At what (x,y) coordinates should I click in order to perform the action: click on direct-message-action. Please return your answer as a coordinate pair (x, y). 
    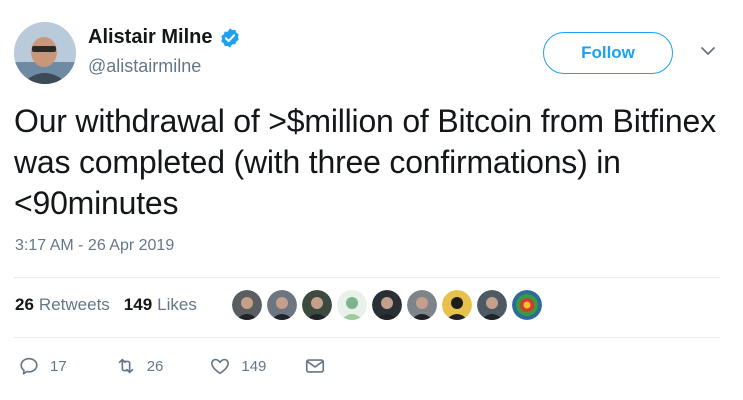
    Looking at the image, I should click on (315, 366).